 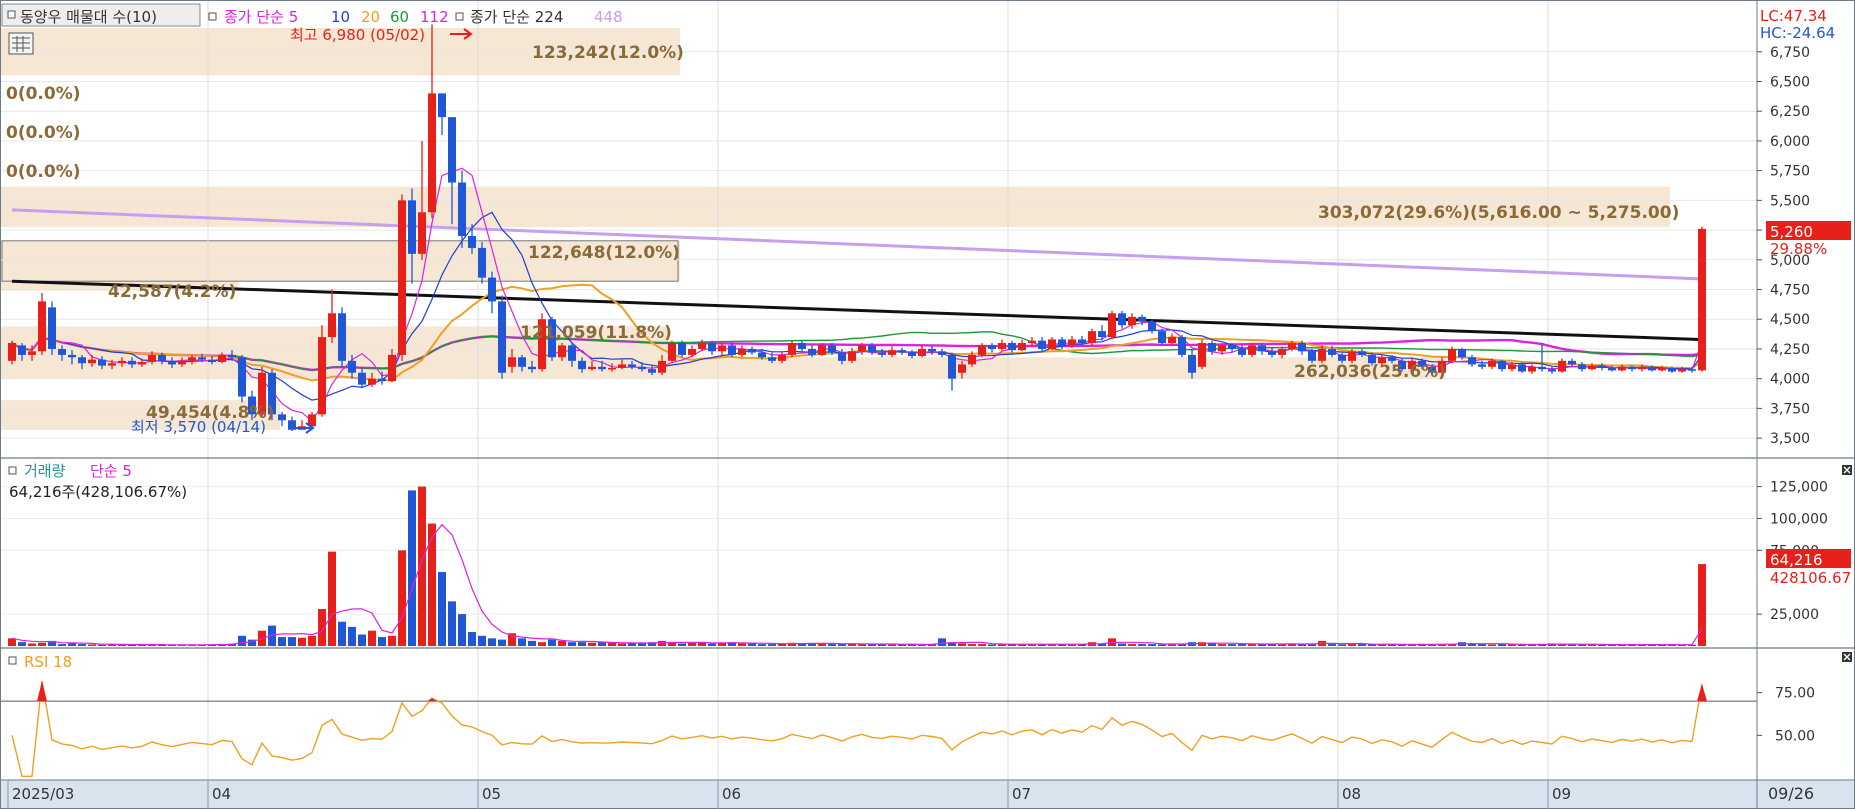 I want to click on legend-ma-toggle-icon, so click(x=212, y=16).